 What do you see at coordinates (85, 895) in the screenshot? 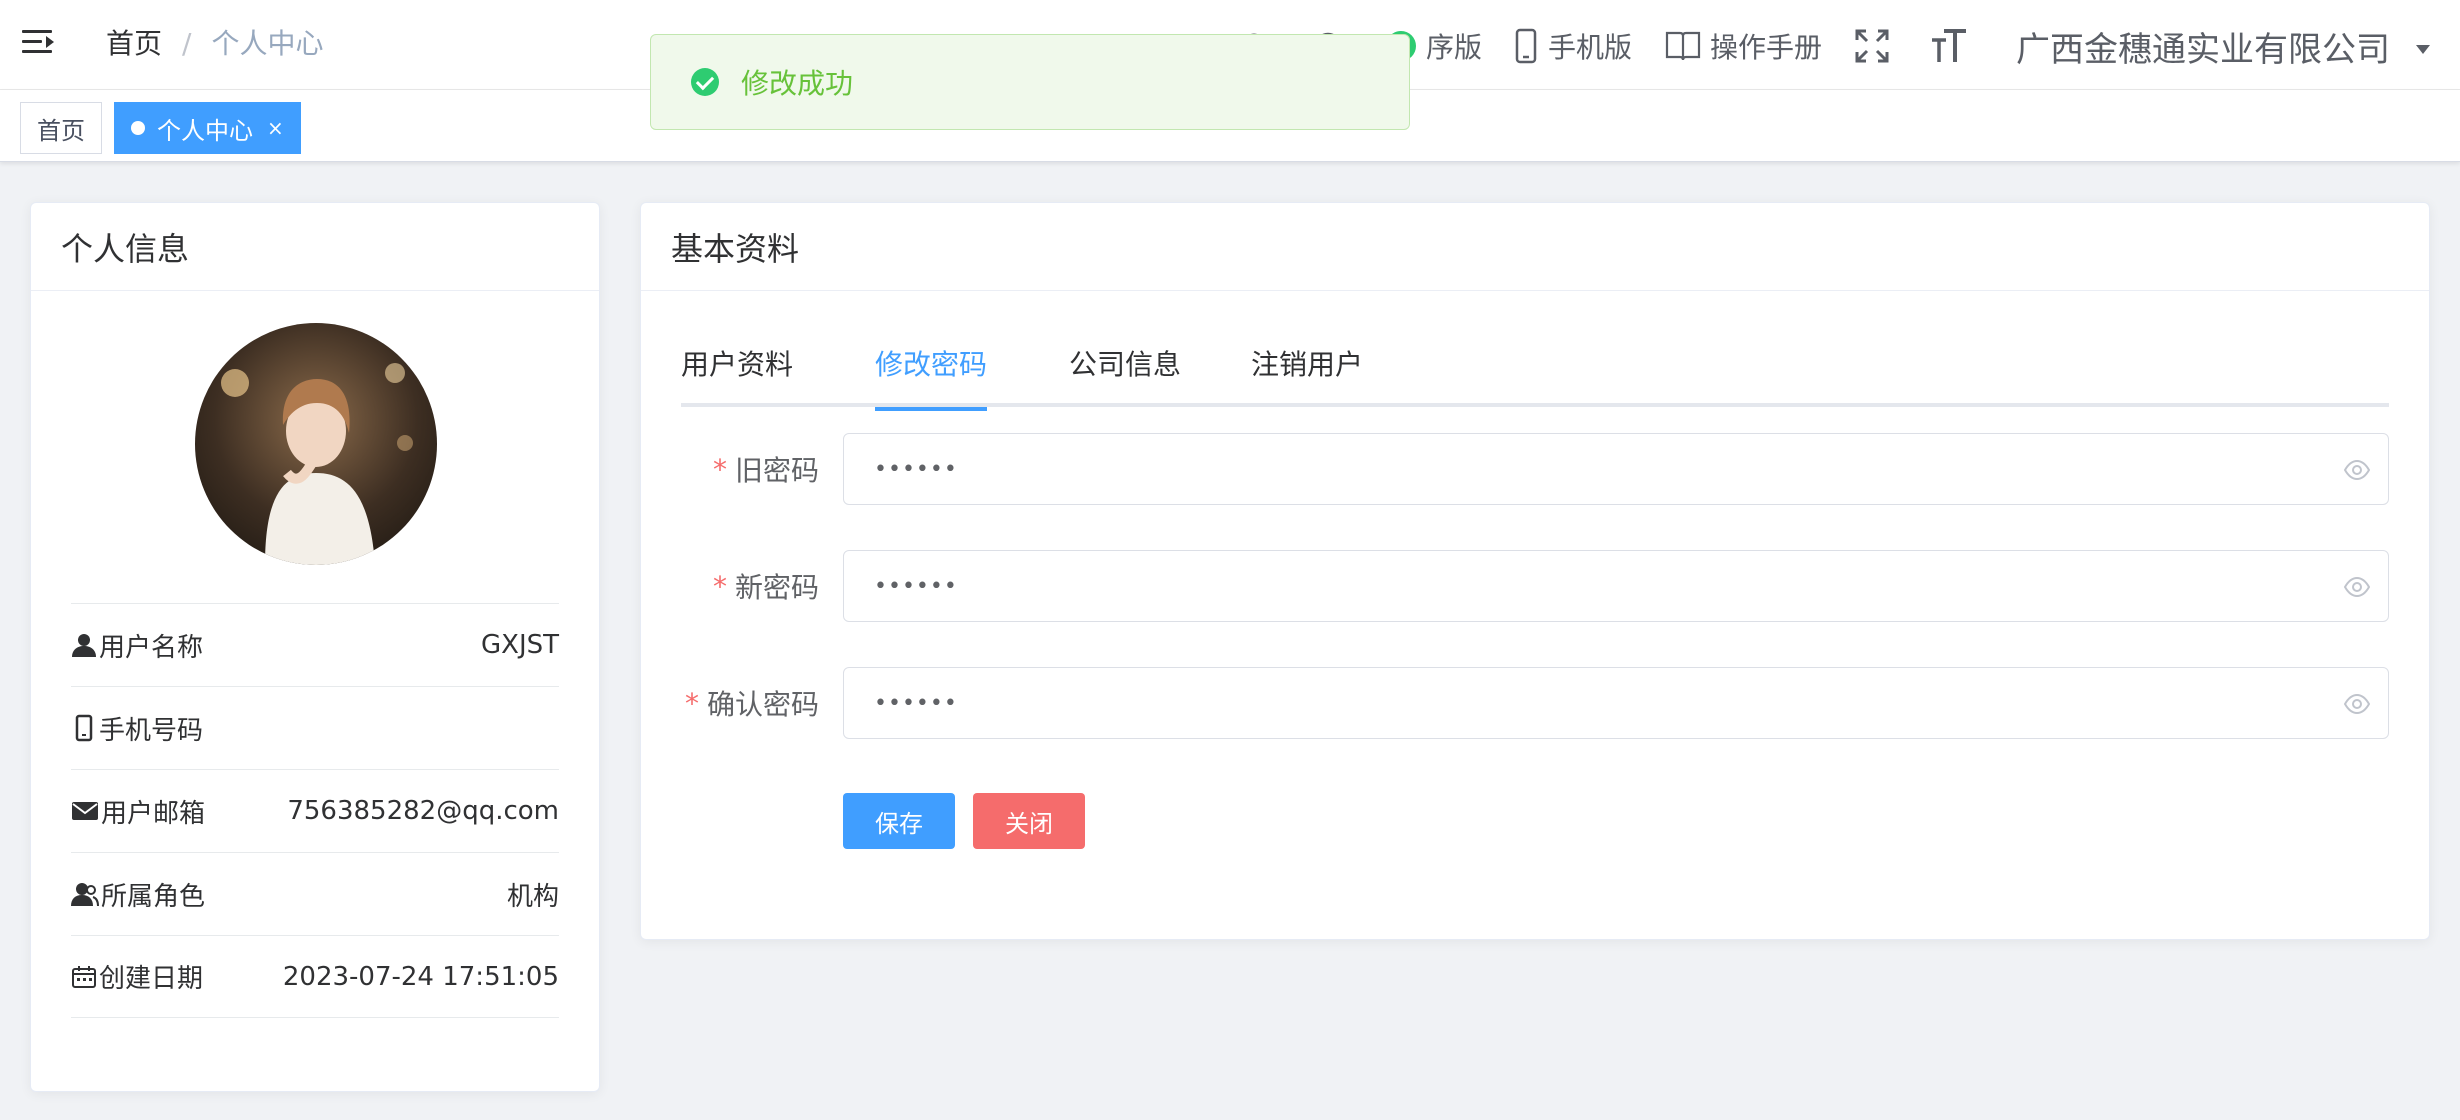
I see `role-icon` at bounding box center [85, 895].